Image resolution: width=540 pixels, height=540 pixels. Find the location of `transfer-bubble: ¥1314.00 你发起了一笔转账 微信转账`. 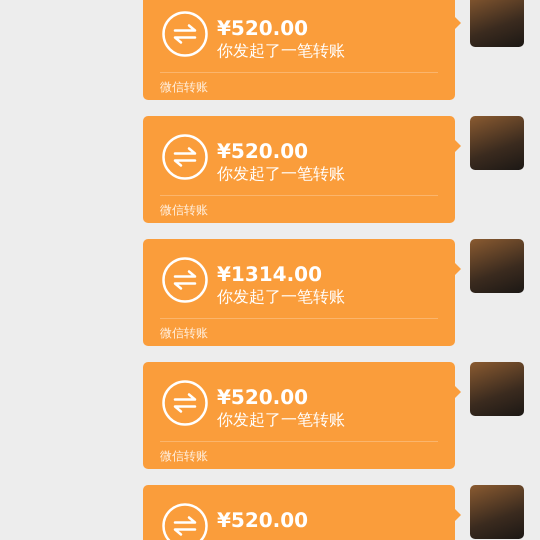

transfer-bubble: ¥1314.00 你发起了一笔转账 微信转账 is located at coordinates (299, 292).